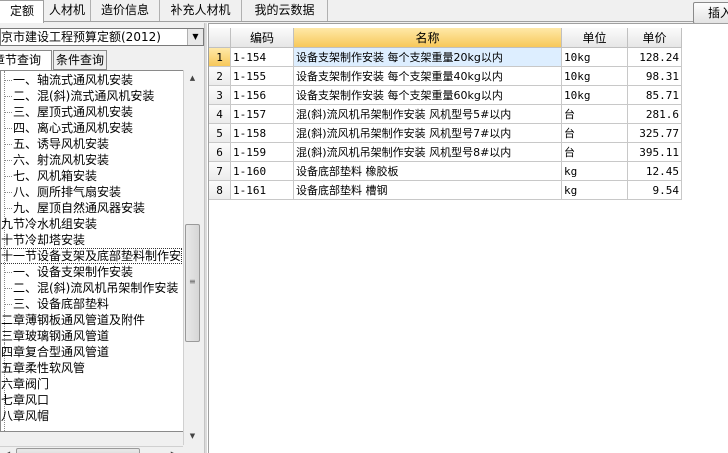  I want to click on tree-item-selected: 第十一节设备支架及底部垫料制作安, so click(92, 256).